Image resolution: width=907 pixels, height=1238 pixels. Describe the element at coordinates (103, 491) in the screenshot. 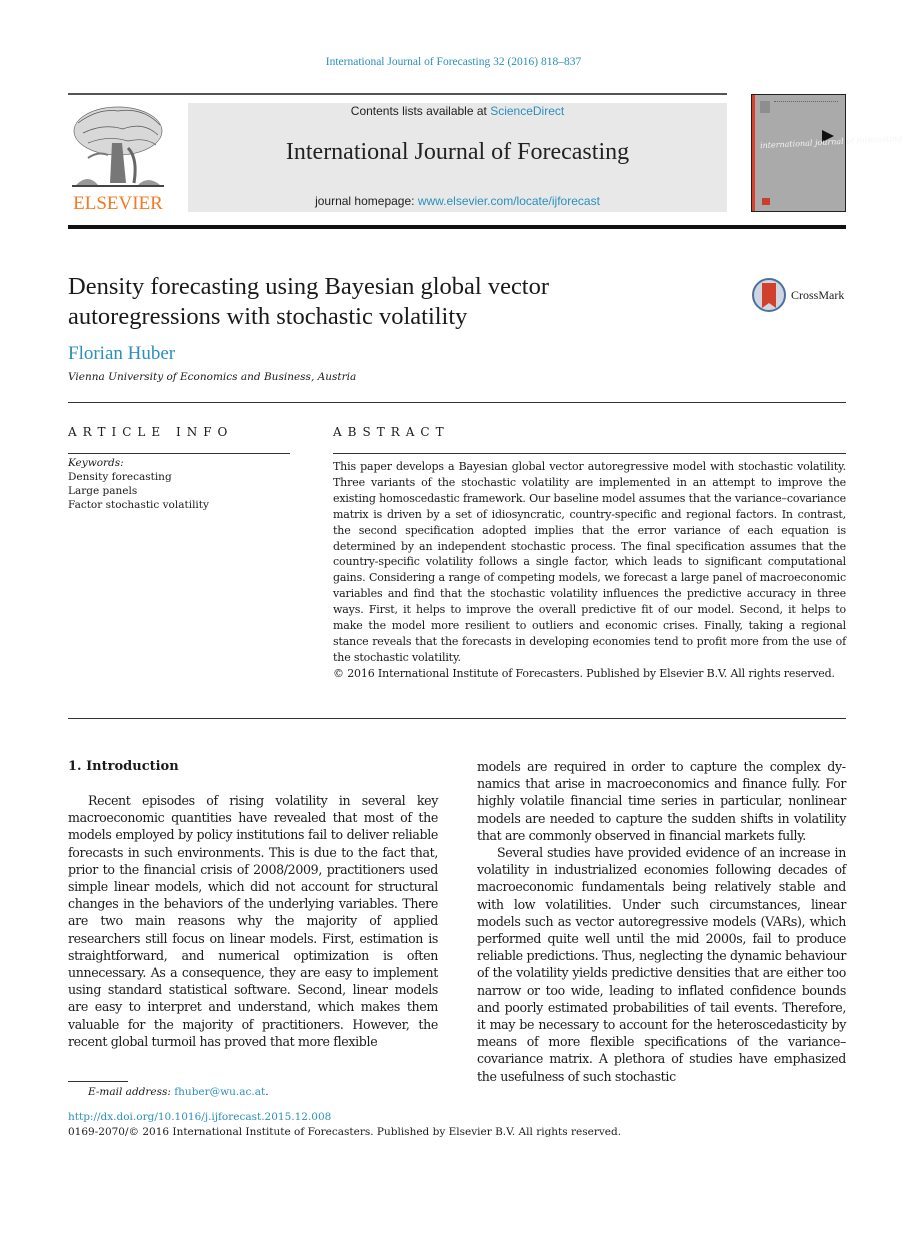

I see `keyword: Large panels` at that location.